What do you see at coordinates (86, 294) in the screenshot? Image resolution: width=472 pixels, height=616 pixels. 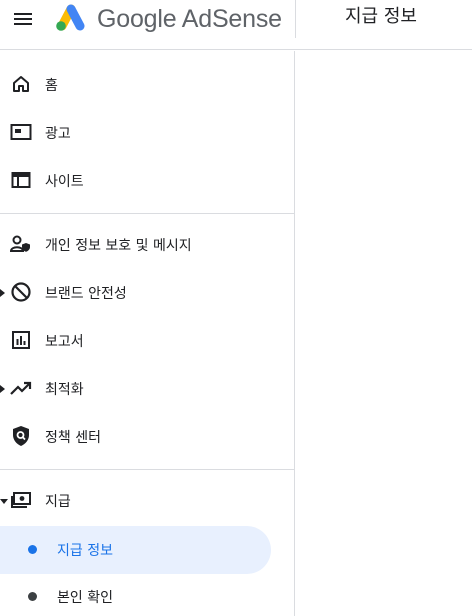 I see `sidebar-item-label: 브랜드 안전성` at bounding box center [86, 294].